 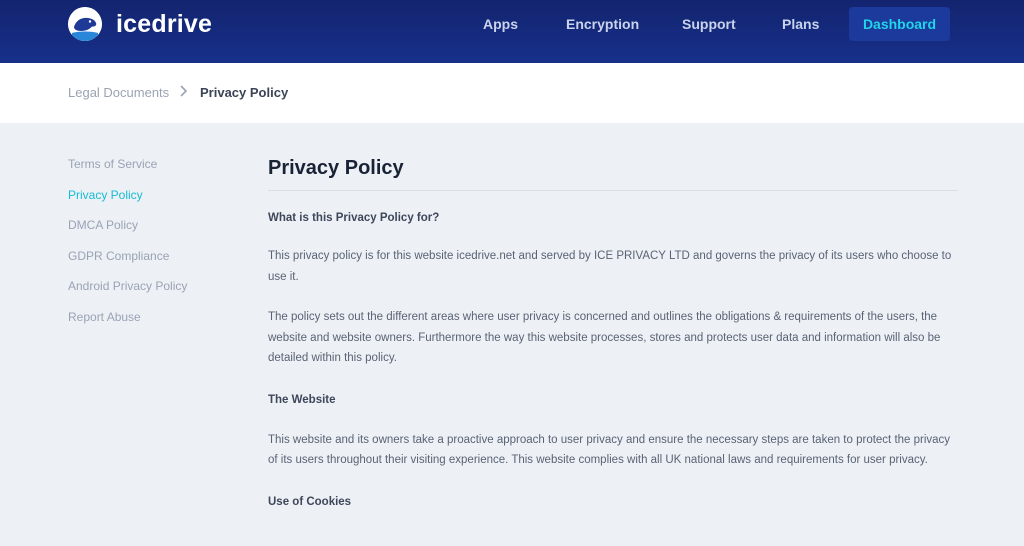 I want to click on main-nav: Apps Encryption Support Plans Dashboard, so click(x=512, y=31).